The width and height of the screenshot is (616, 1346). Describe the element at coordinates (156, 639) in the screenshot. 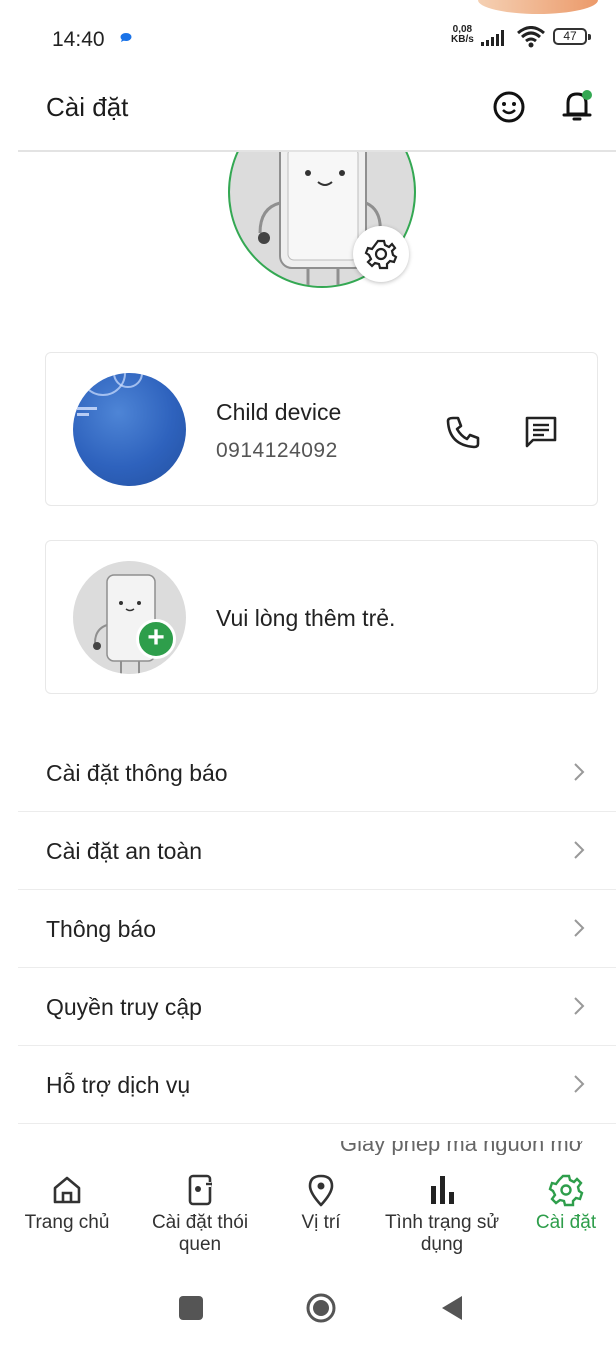

I see `add-icon: +` at that location.